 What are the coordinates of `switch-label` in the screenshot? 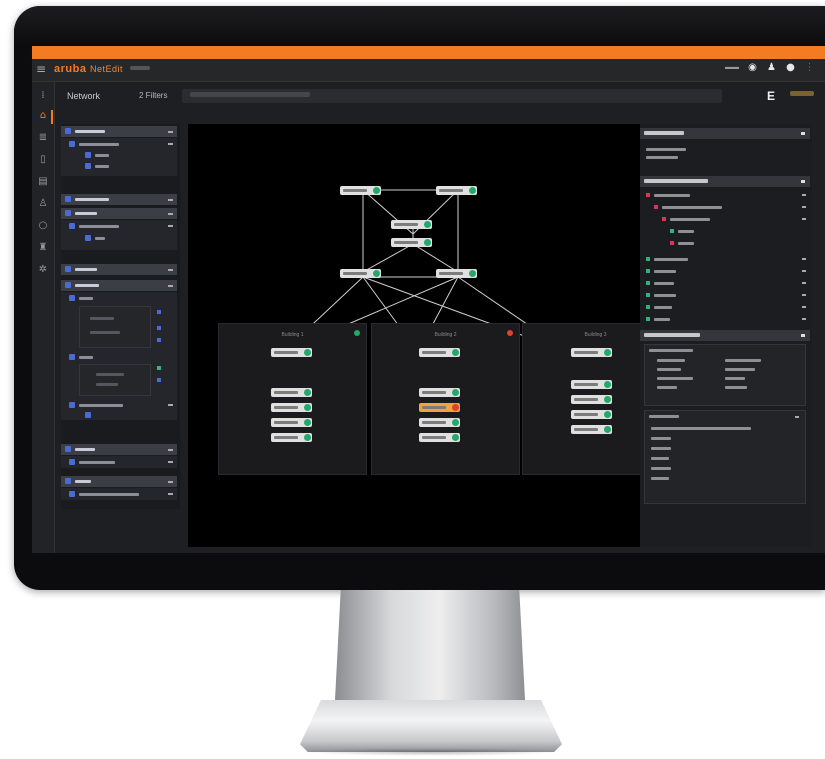 It's located at (586, 399).